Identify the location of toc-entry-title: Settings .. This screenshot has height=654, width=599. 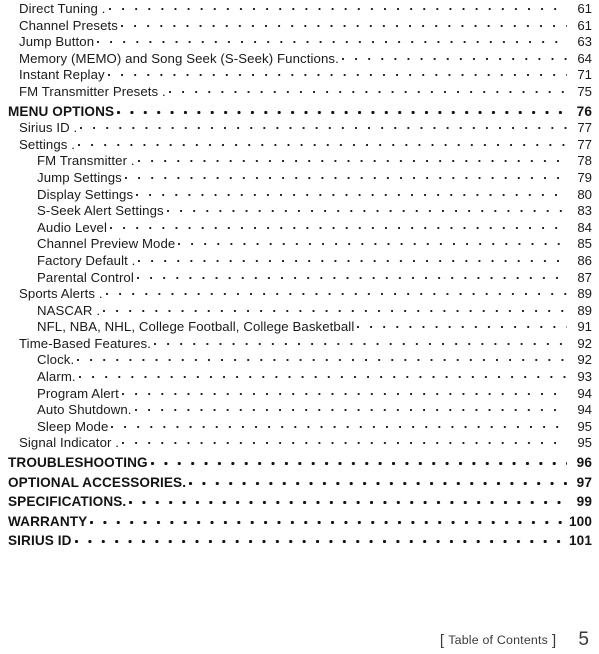
(47, 144).